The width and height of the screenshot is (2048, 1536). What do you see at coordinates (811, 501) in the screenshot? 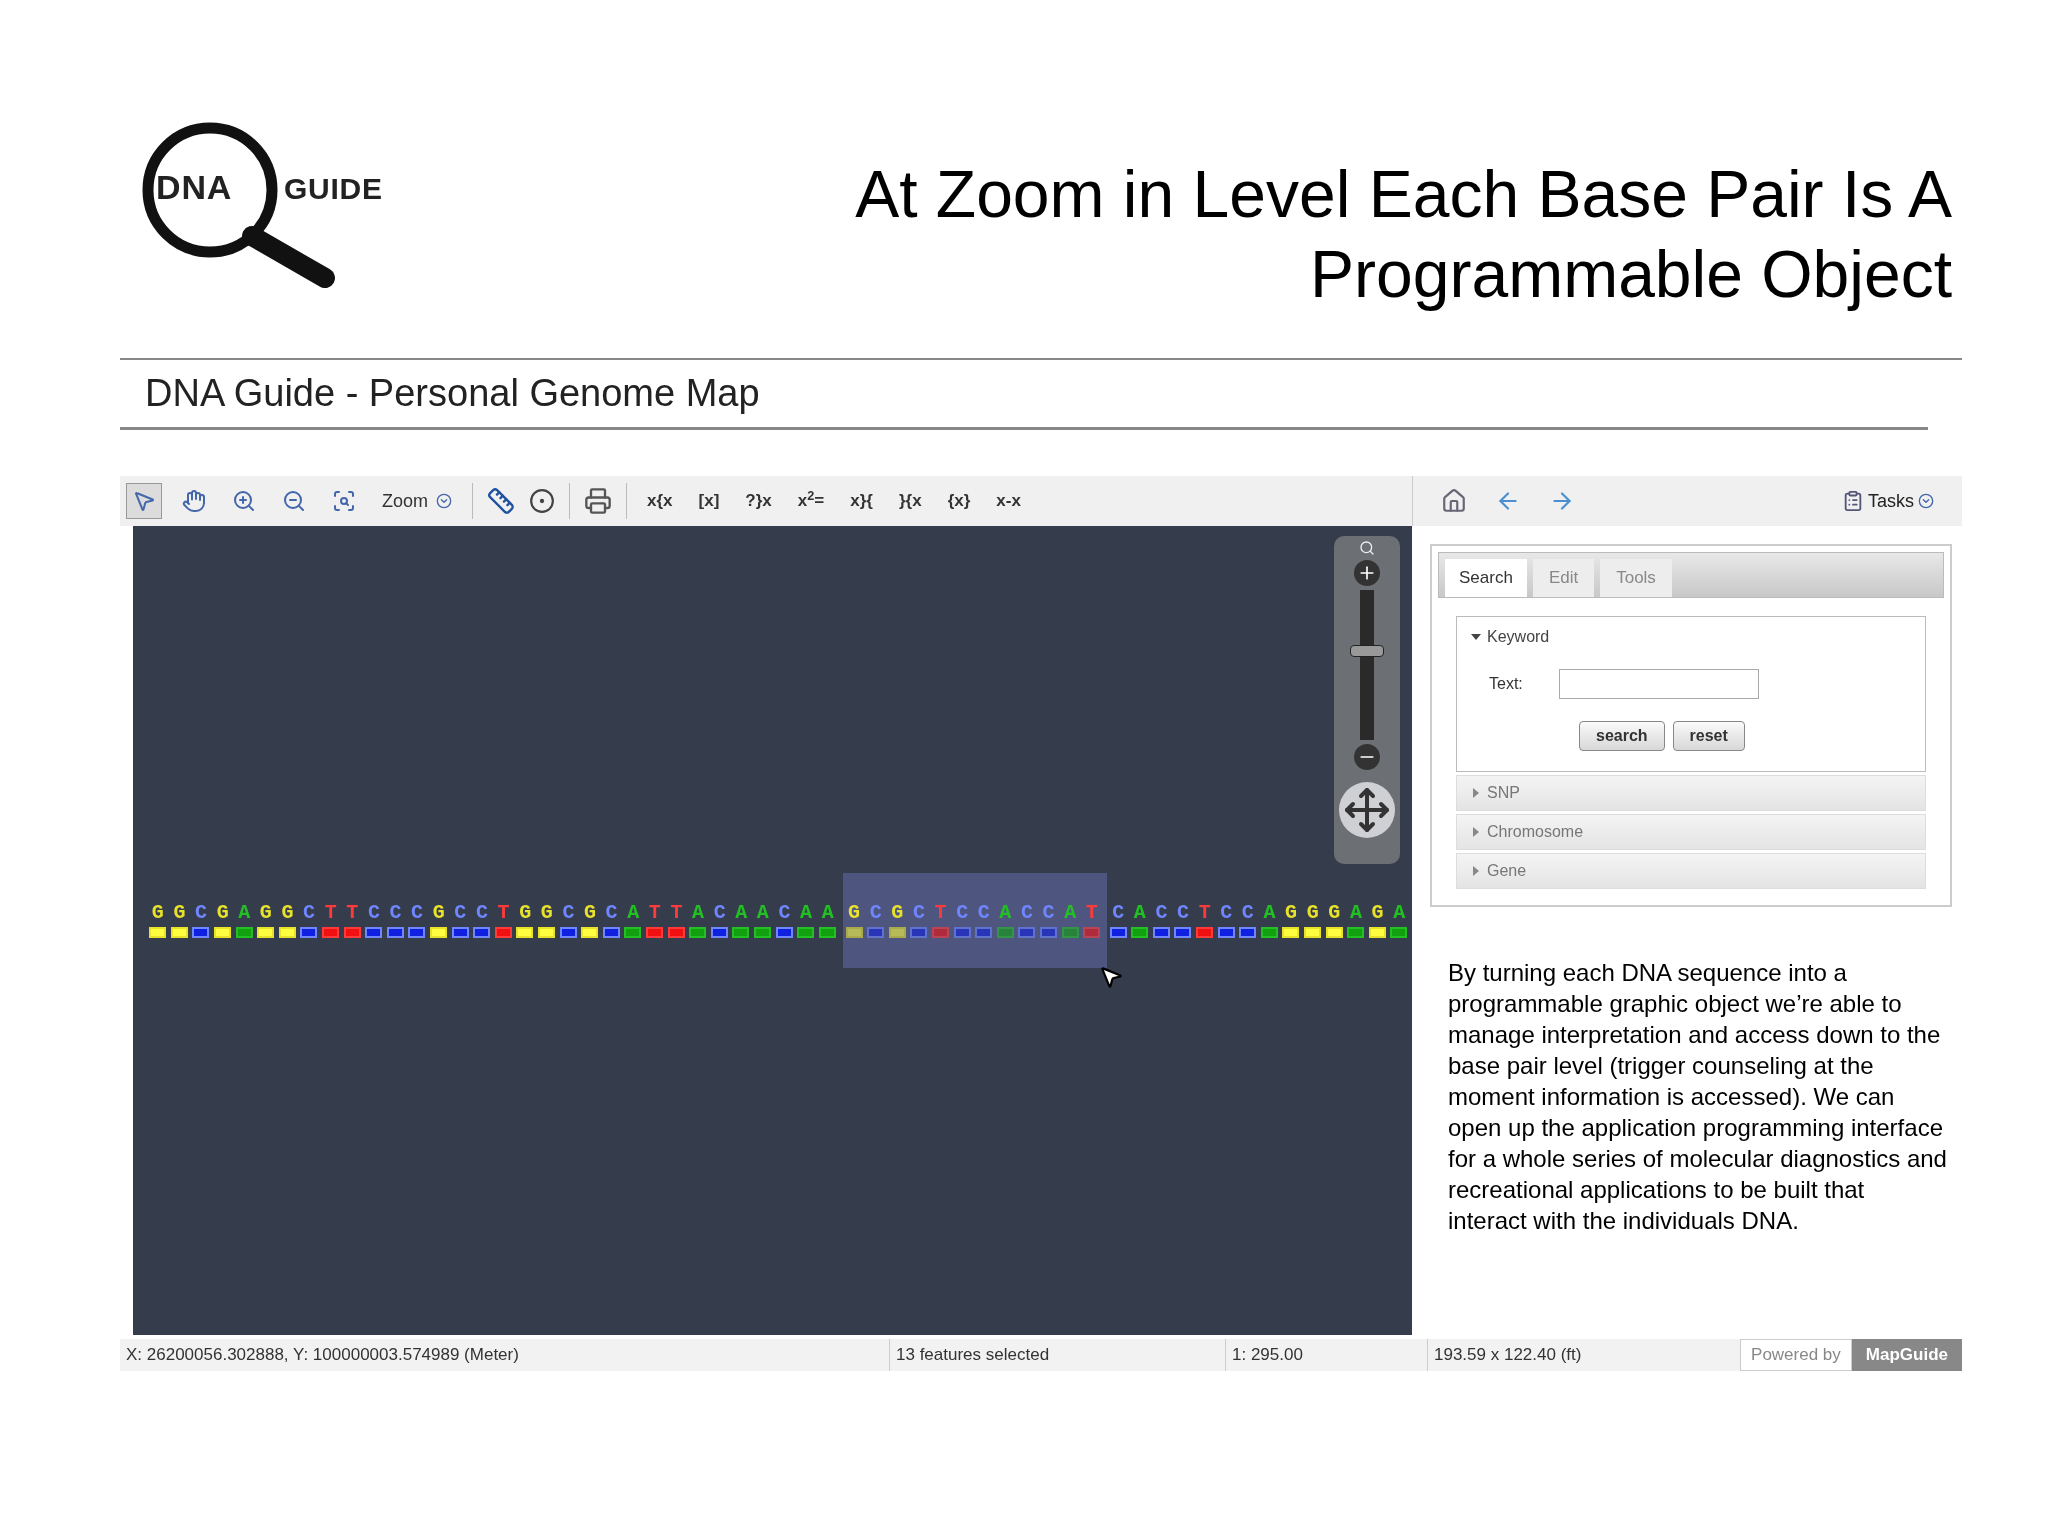
I see `expression-button: x$^{2}$=` at bounding box center [811, 501].